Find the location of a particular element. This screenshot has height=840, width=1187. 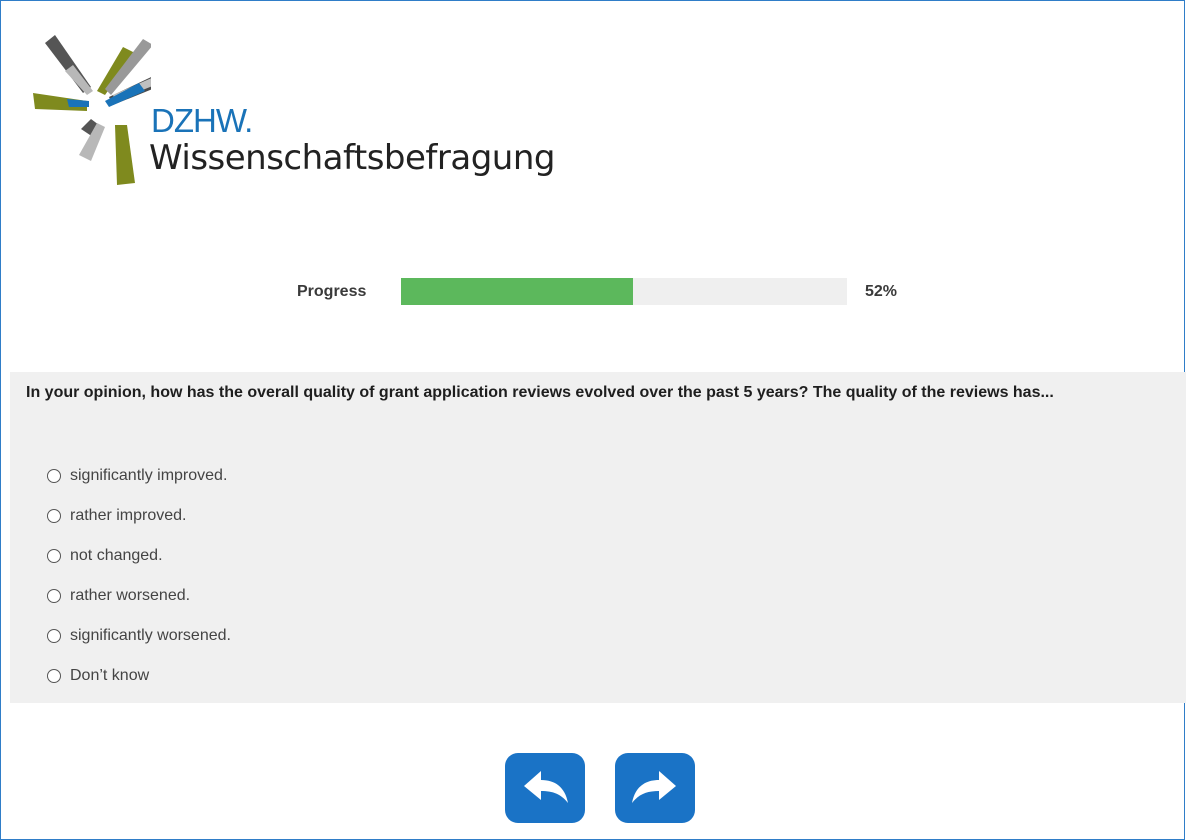

answer-option-significantly-worsened: significantly worsened. is located at coordinates (139, 636).